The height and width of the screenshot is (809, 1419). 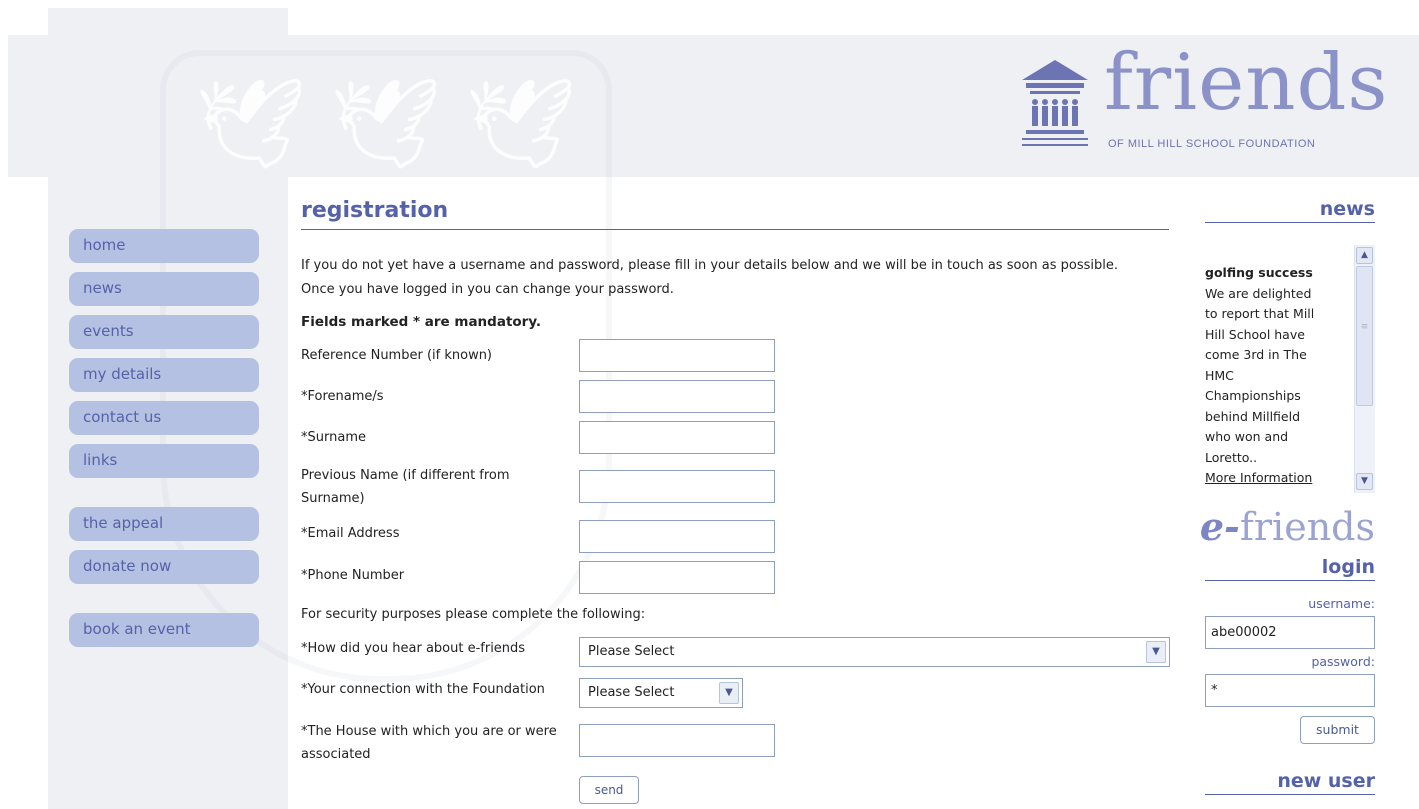 I want to click on logo-subtitle: OF MILL HILL SCHOOL FOUNDATION, so click(x=1212, y=144).